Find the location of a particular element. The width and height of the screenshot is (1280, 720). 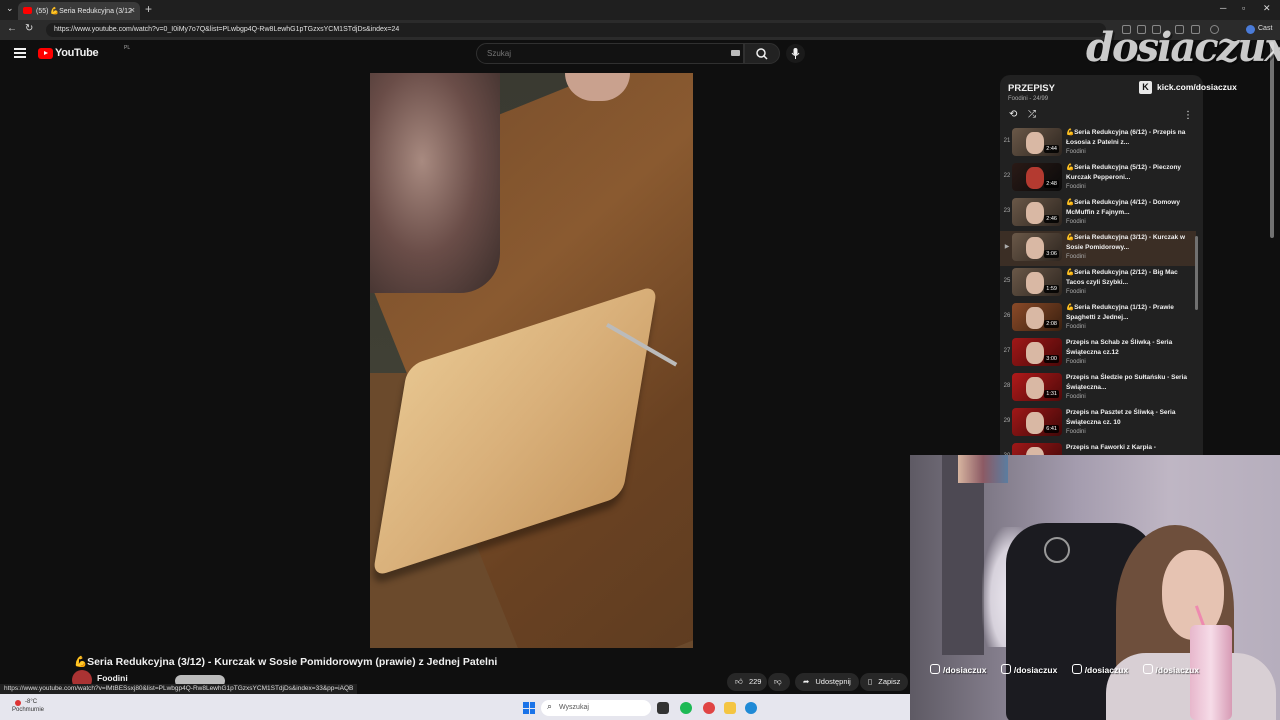

back-icon: ← is located at coordinates (12, 28).